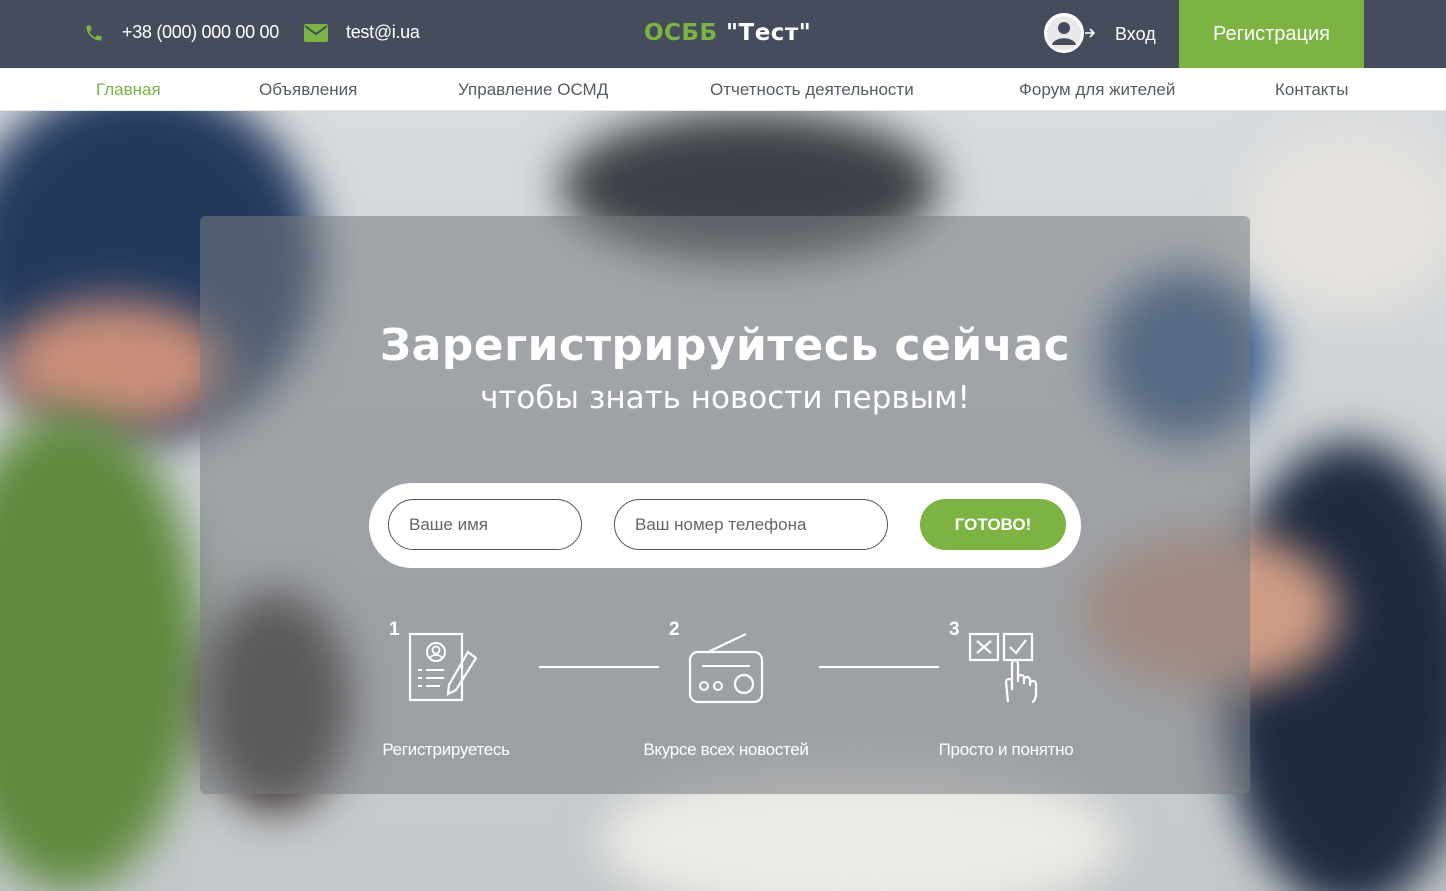  I want to click on phone-contact: +38 (000) 000 00 00, so click(181, 32).